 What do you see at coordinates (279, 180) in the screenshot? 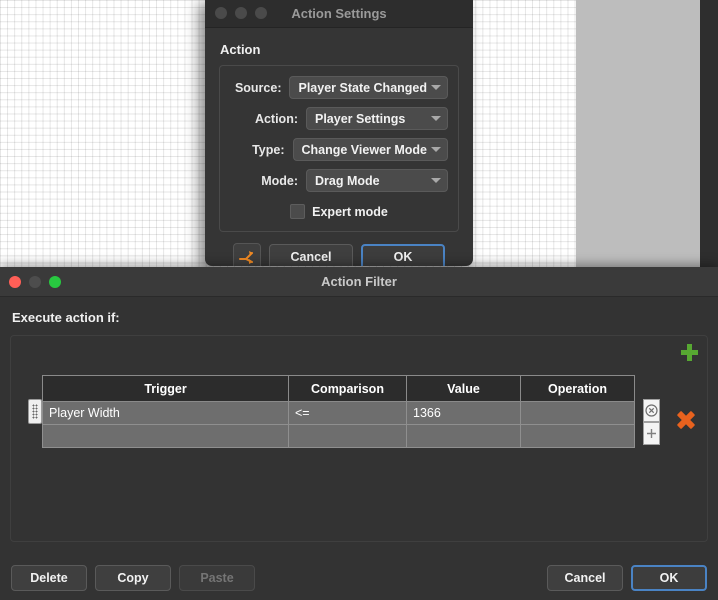
I see `mode-label: Mode:` at bounding box center [279, 180].